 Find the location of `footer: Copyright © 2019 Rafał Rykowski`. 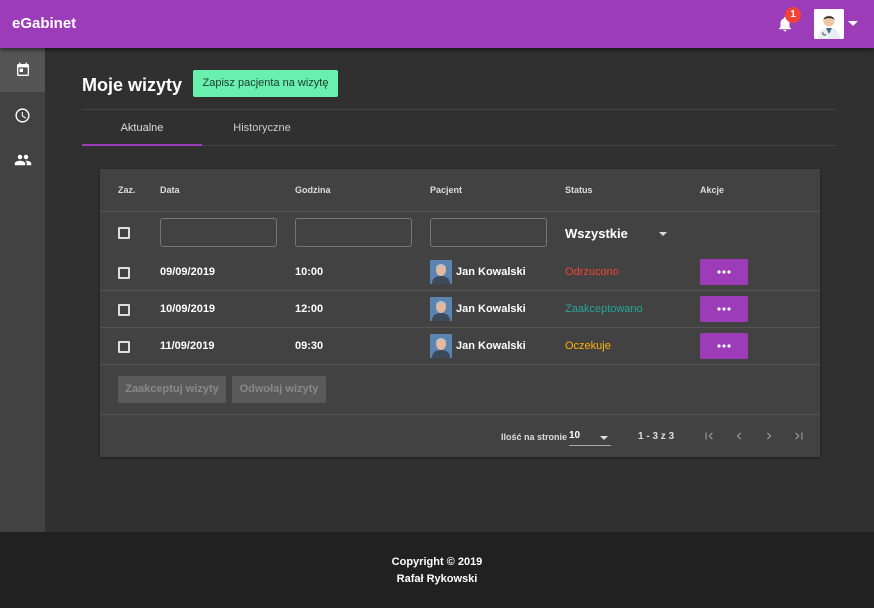

footer: Copyright © 2019 Rafał Rykowski is located at coordinates (437, 570).